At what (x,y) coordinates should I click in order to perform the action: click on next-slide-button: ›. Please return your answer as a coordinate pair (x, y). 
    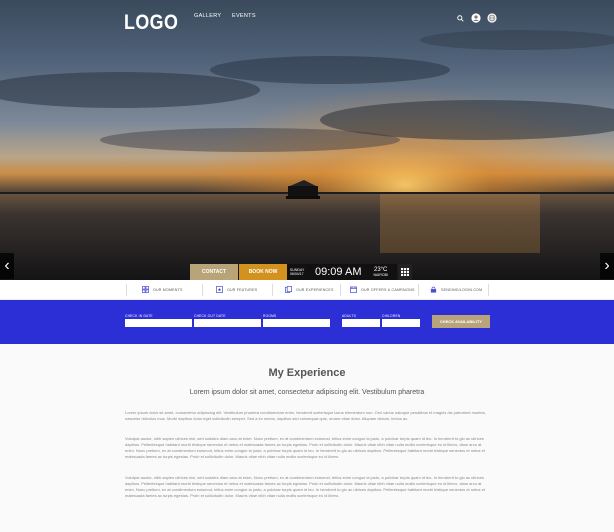
    Looking at the image, I should click on (607, 266).